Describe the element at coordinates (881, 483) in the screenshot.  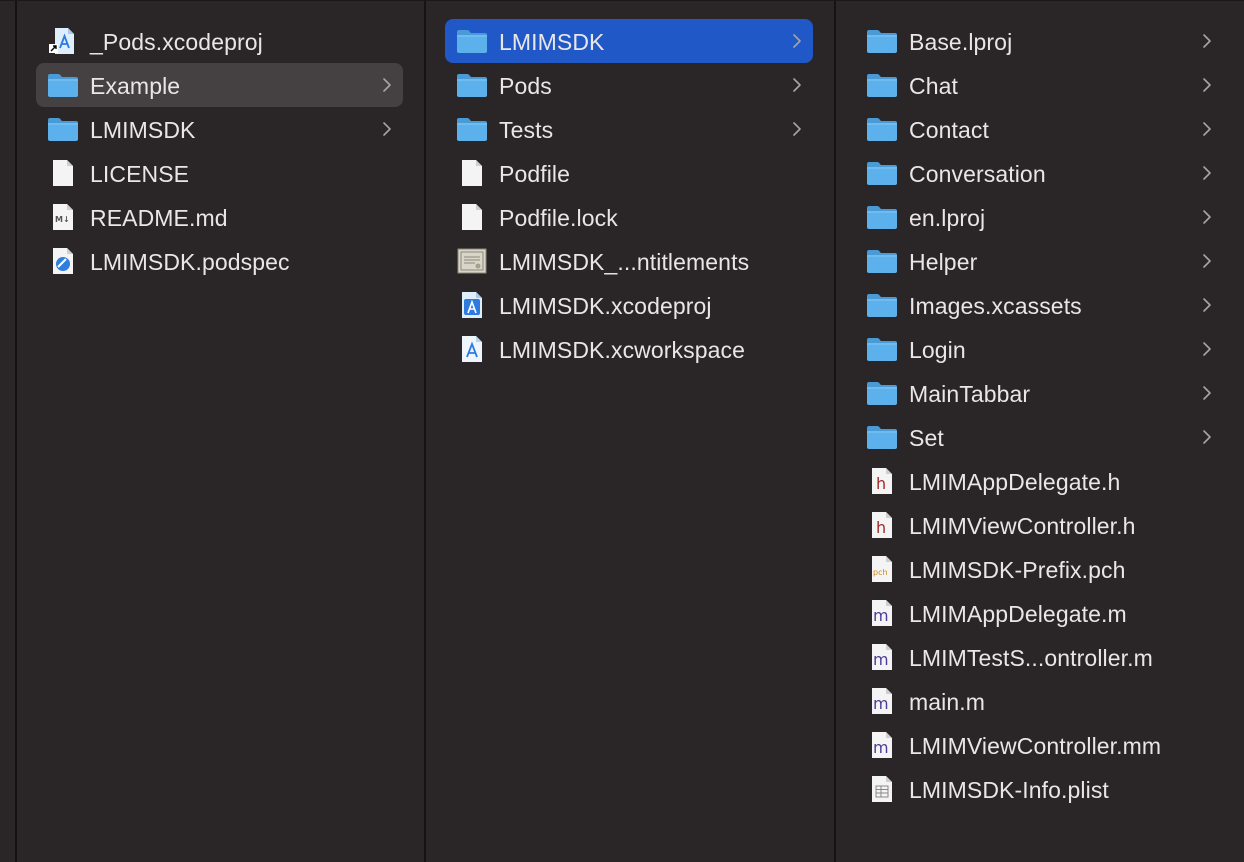
I see `svg-text: h` at that location.